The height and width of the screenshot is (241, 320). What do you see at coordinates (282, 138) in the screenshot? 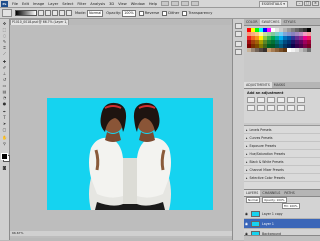
I see `preset-curves: ▸ Curves Presets` at bounding box center [282, 138].